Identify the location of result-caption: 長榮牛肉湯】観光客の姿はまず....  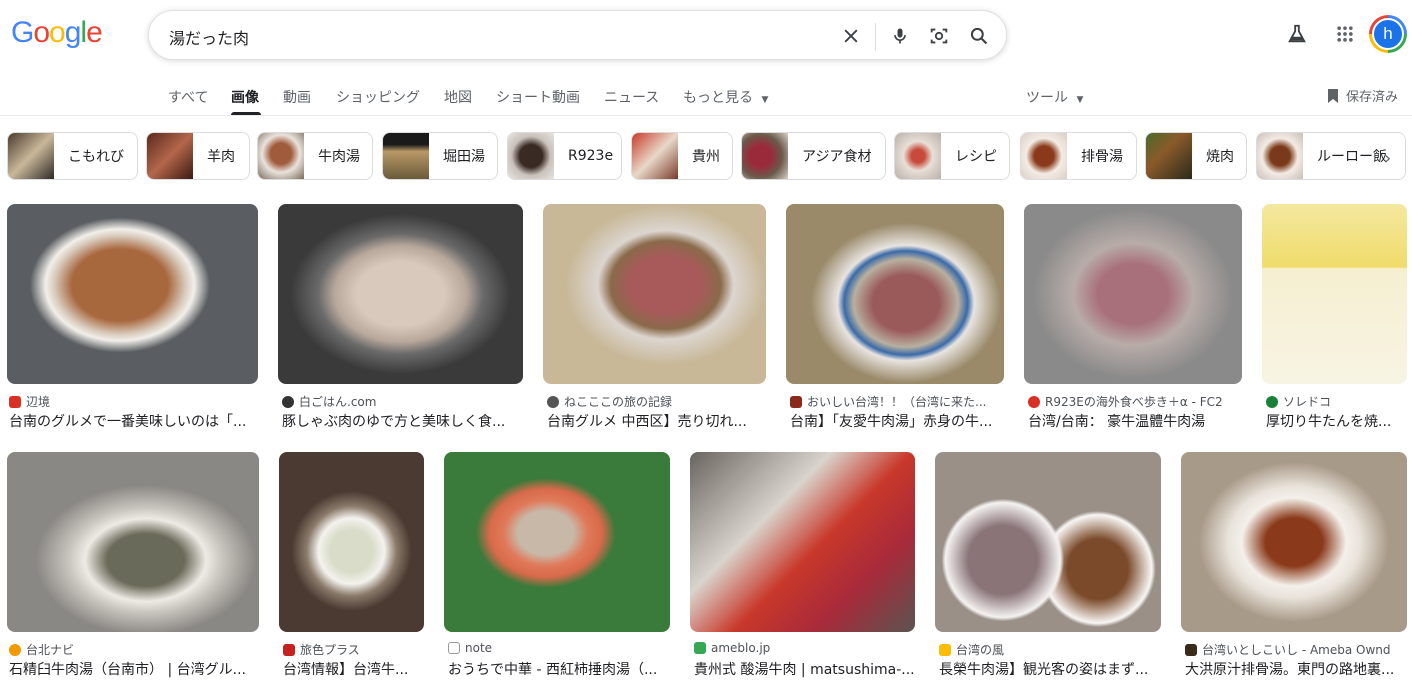
(1050, 669).